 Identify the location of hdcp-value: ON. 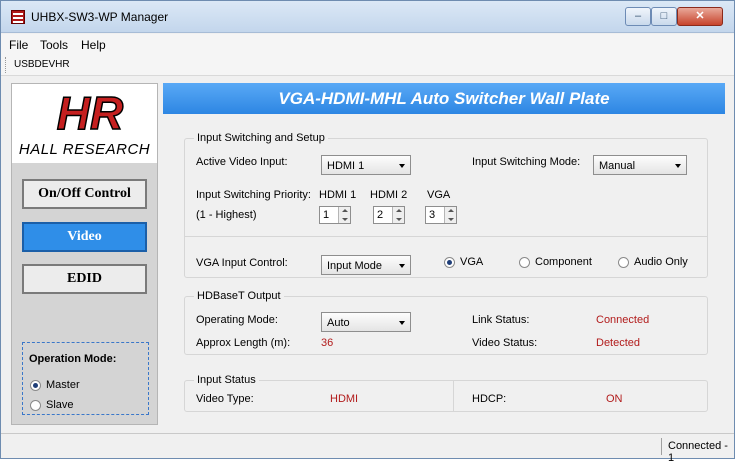
(614, 399).